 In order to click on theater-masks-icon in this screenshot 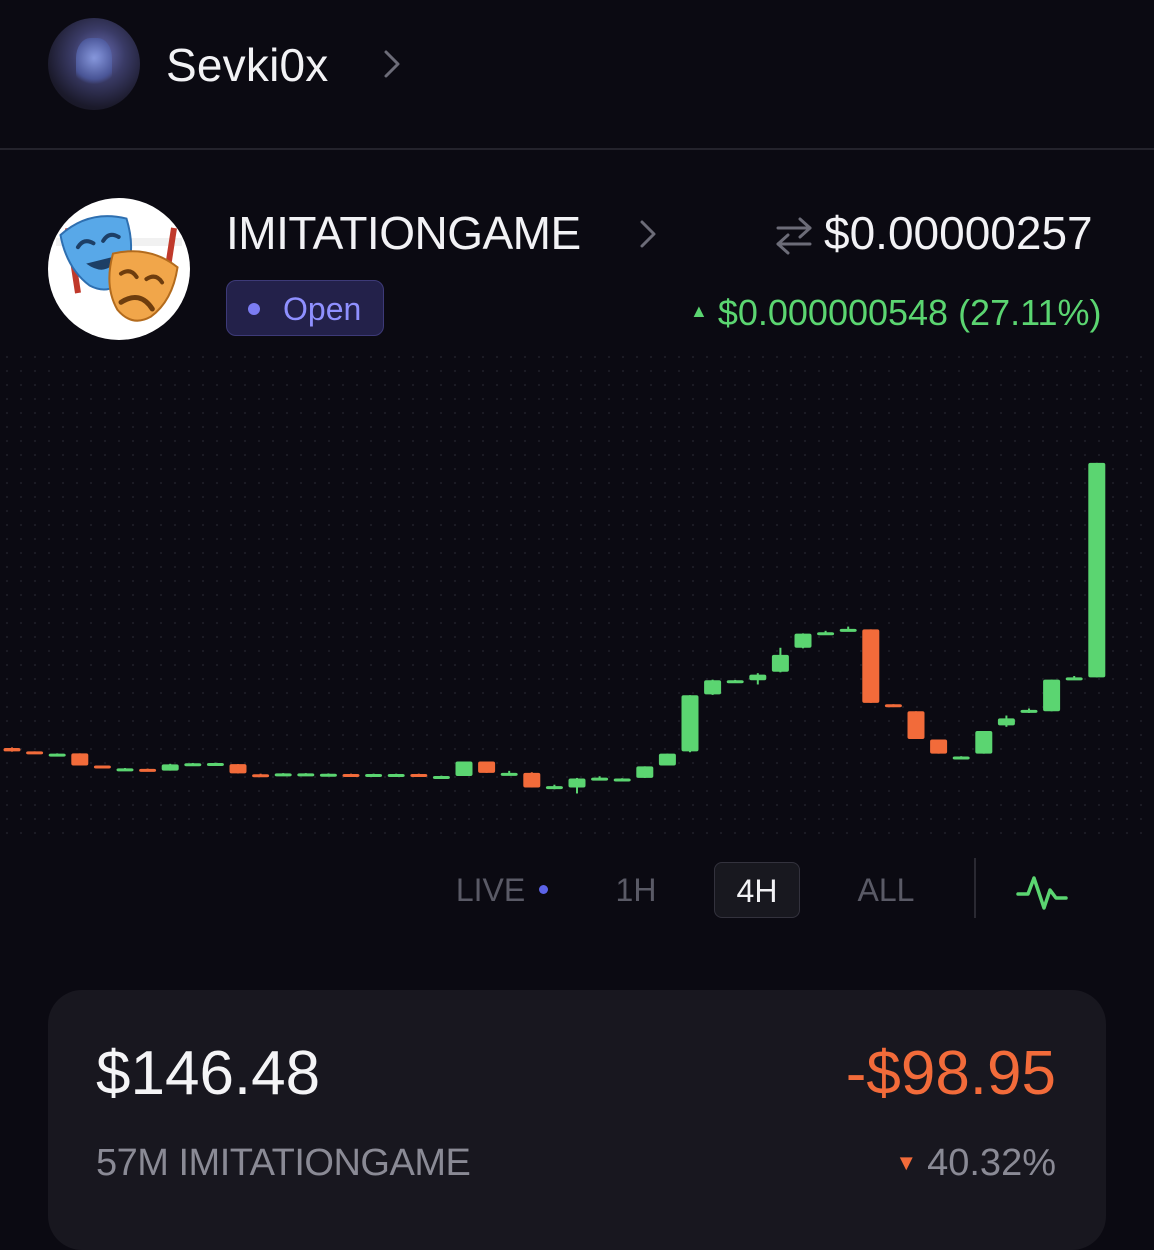, I will do `click(119, 269)`.